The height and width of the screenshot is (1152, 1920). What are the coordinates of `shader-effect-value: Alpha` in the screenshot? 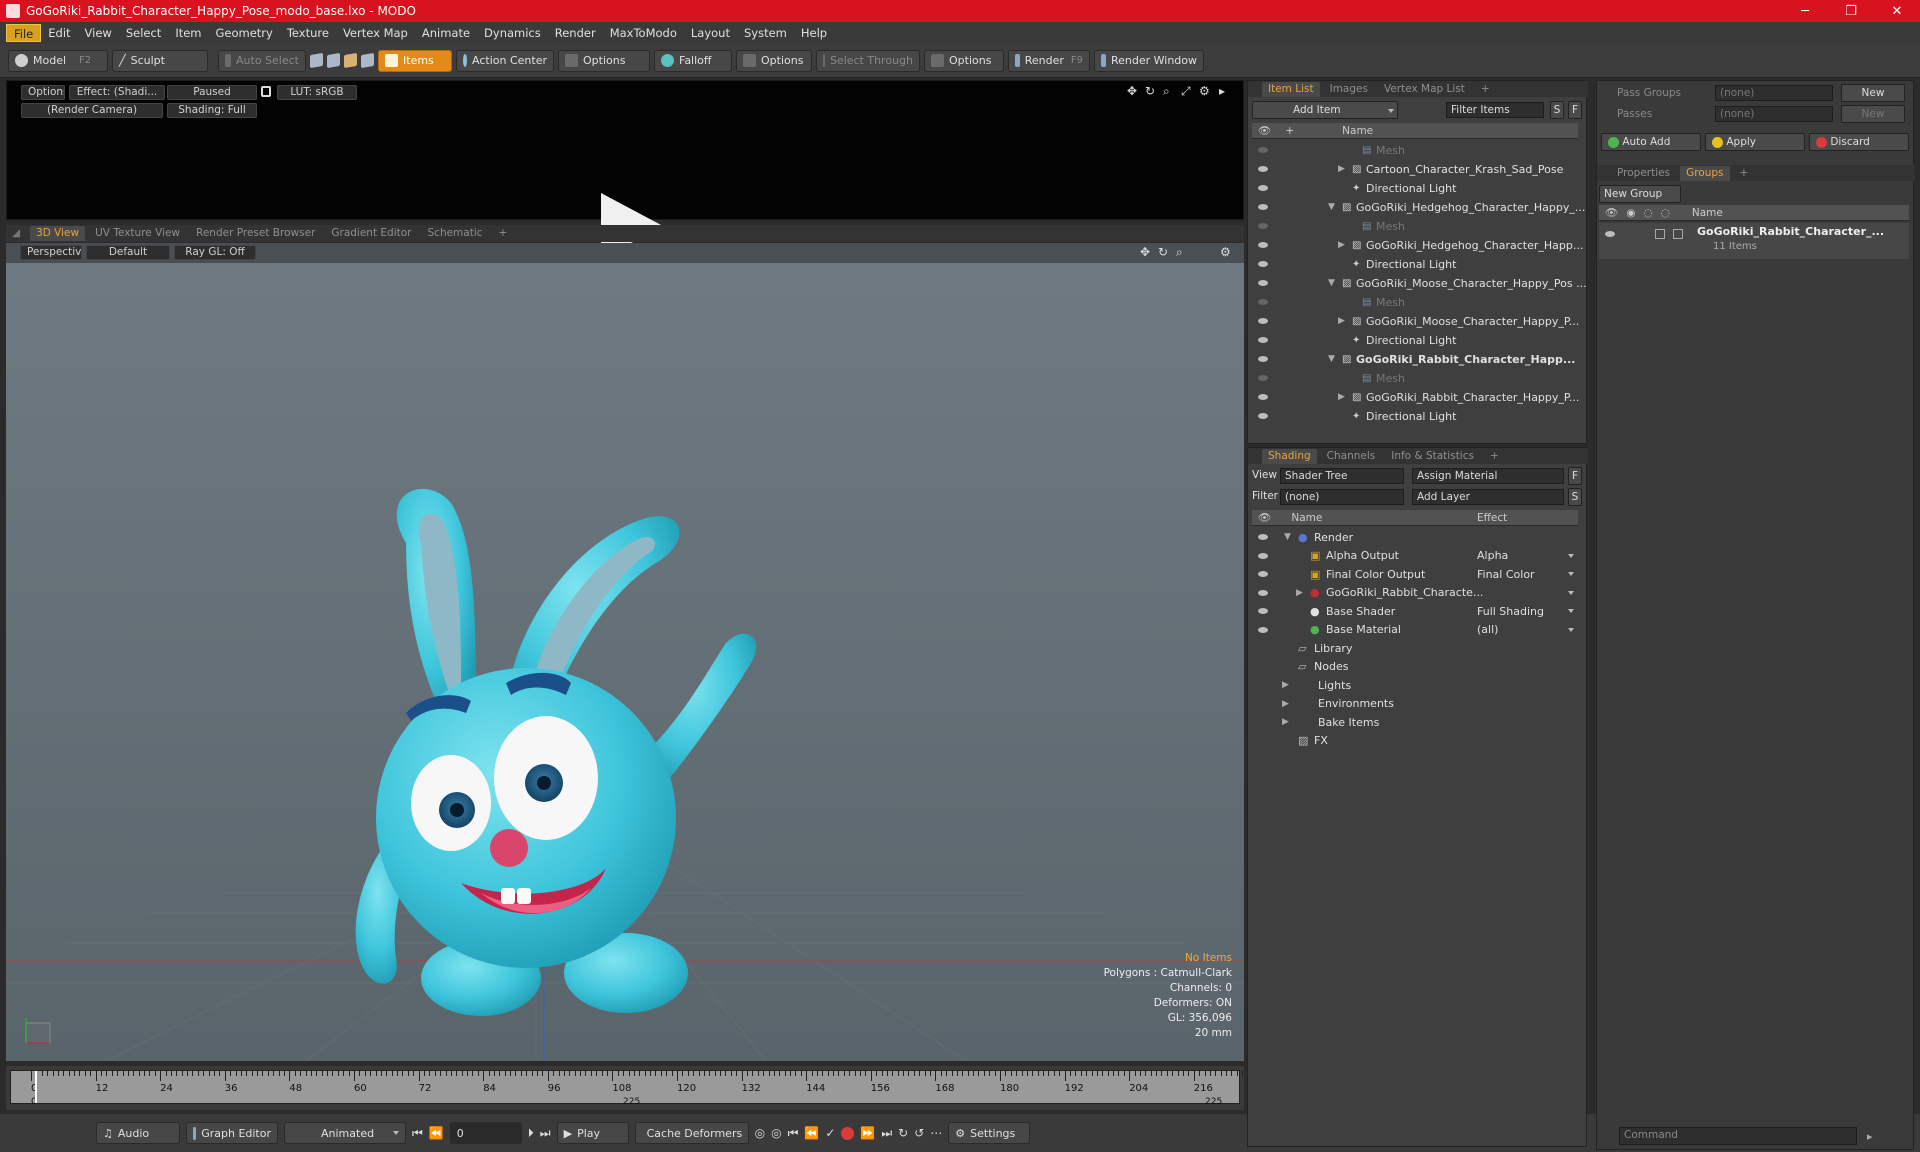 It's located at (1492, 555).